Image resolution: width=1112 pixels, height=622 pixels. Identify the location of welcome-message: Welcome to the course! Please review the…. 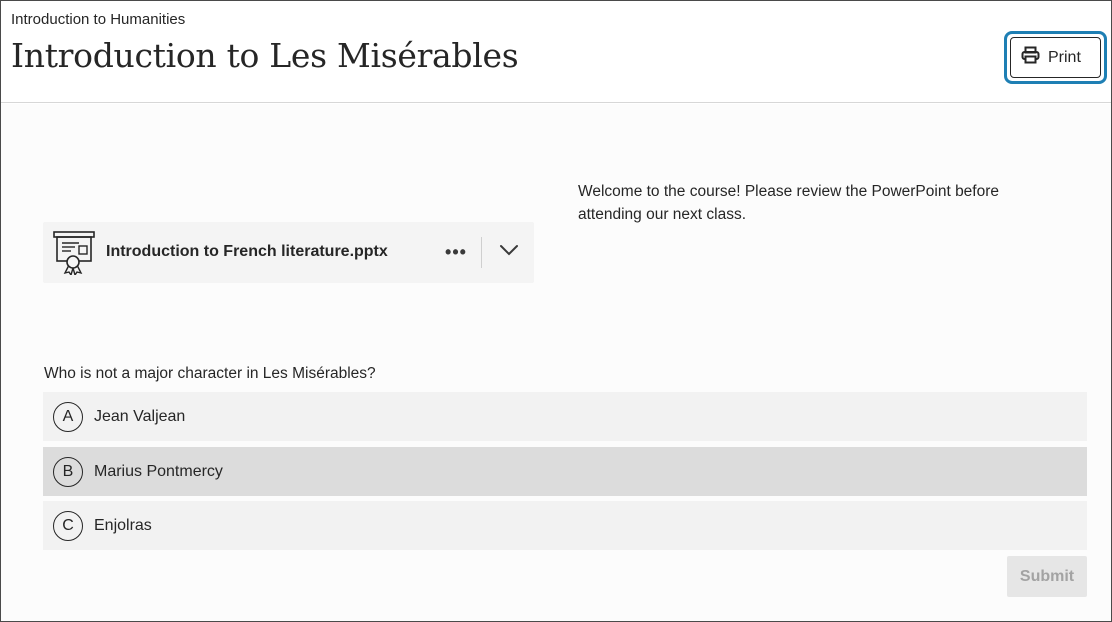
(789, 203).